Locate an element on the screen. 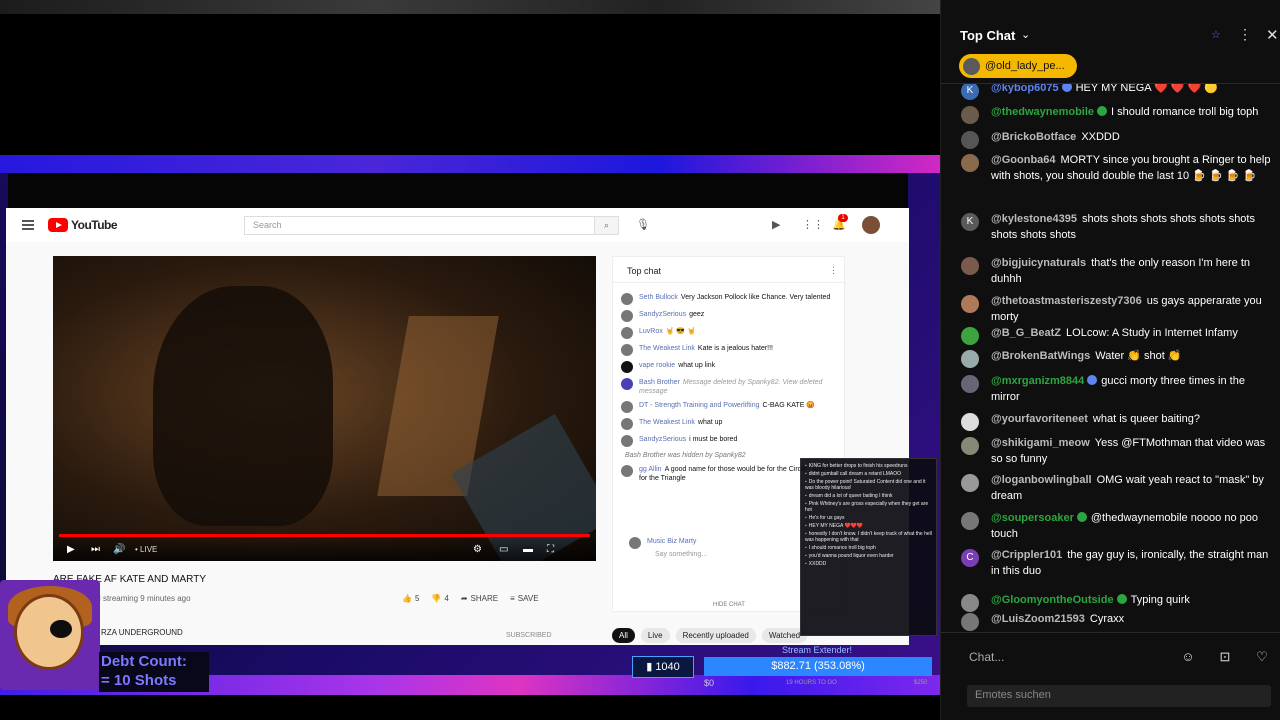  chat-author: @Crippler101 is located at coordinates (1026, 555).